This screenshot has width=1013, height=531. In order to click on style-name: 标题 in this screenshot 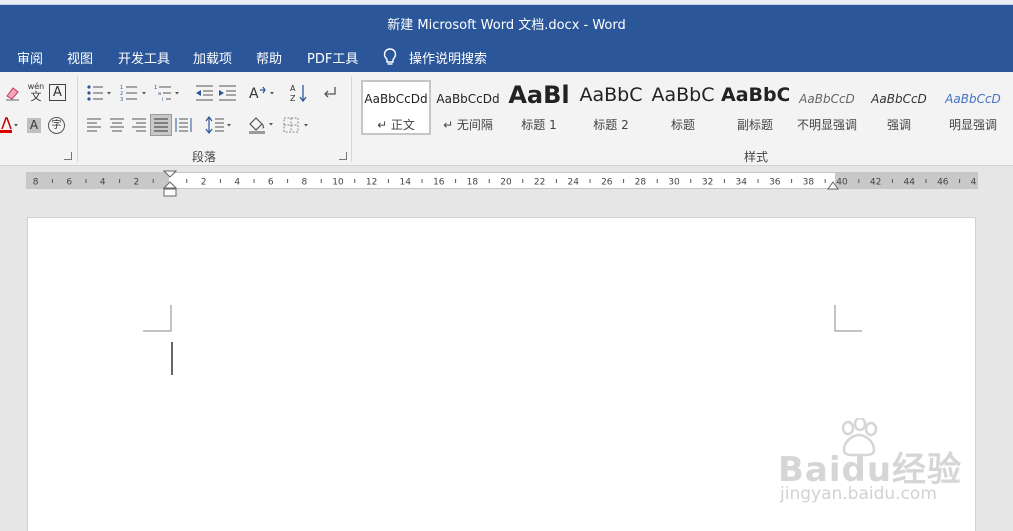, I will do `click(682, 125)`.